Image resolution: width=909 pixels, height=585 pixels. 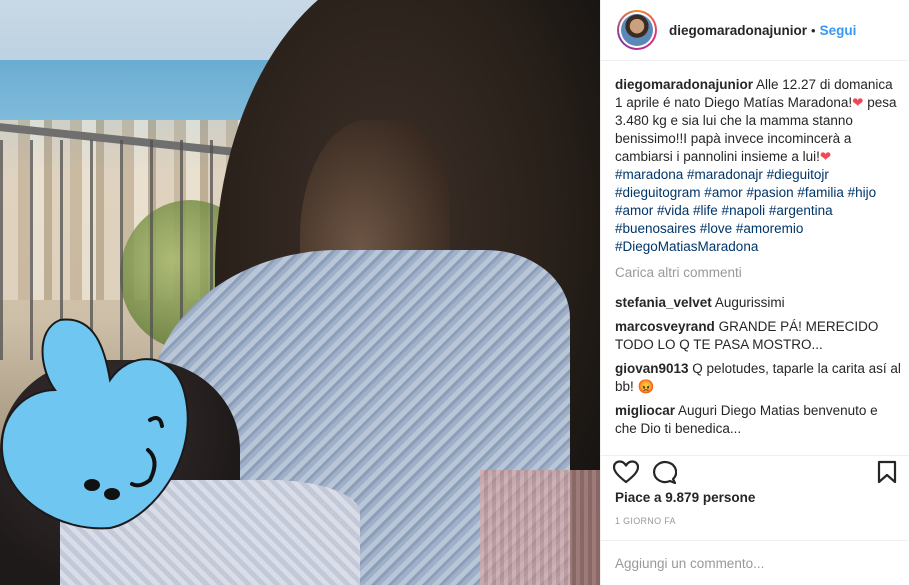 What do you see at coordinates (664, 472) in the screenshot?
I see `speech-bubble-icon` at bounding box center [664, 472].